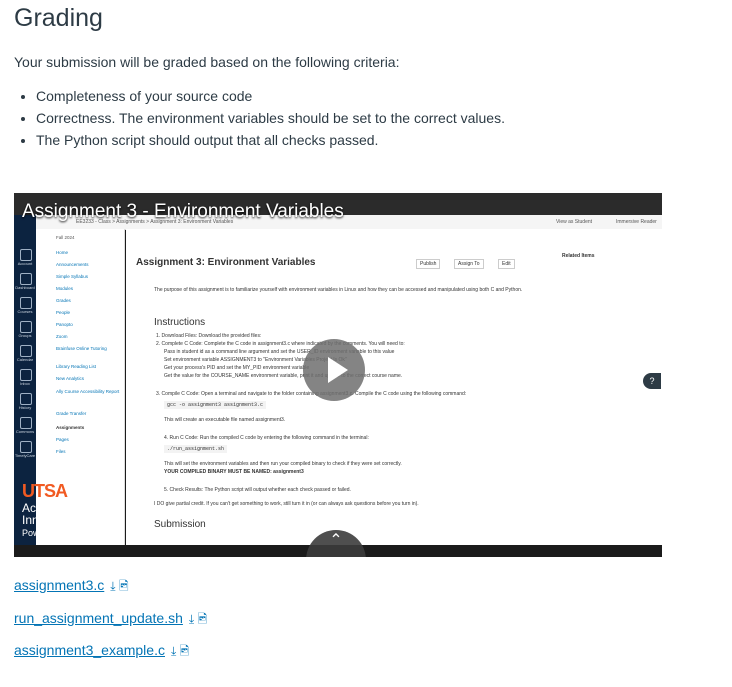 The height and width of the screenshot is (687, 732). What do you see at coordinates (65, 288) in the screenshot?
I see `course-nav-item: Modules` at bounding box center [65, 288].